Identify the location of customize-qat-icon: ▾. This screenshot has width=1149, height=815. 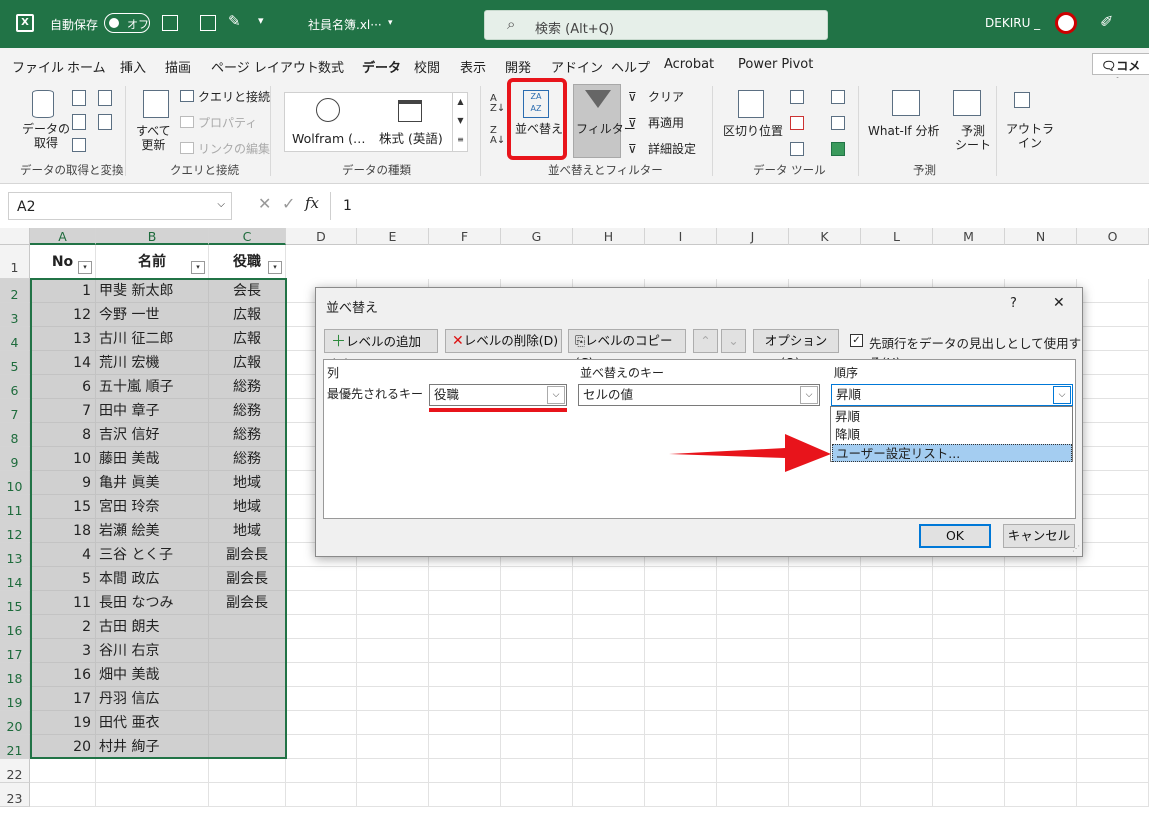
(261, 20).